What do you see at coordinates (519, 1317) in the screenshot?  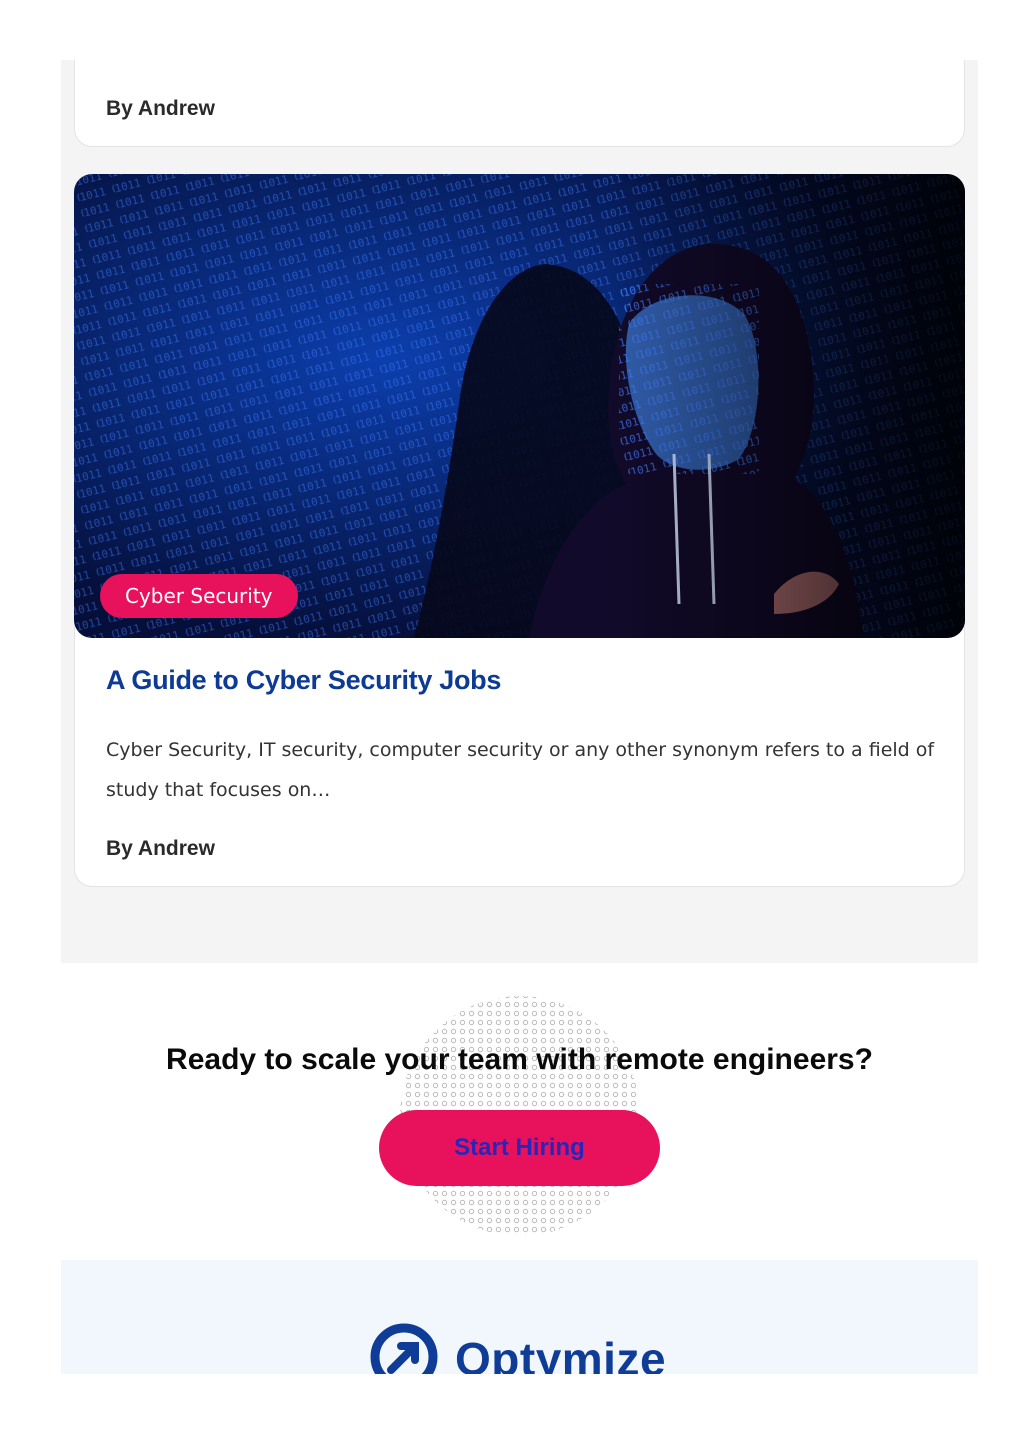 I see `footer: Optymize` at bounding box center [519, 1317].